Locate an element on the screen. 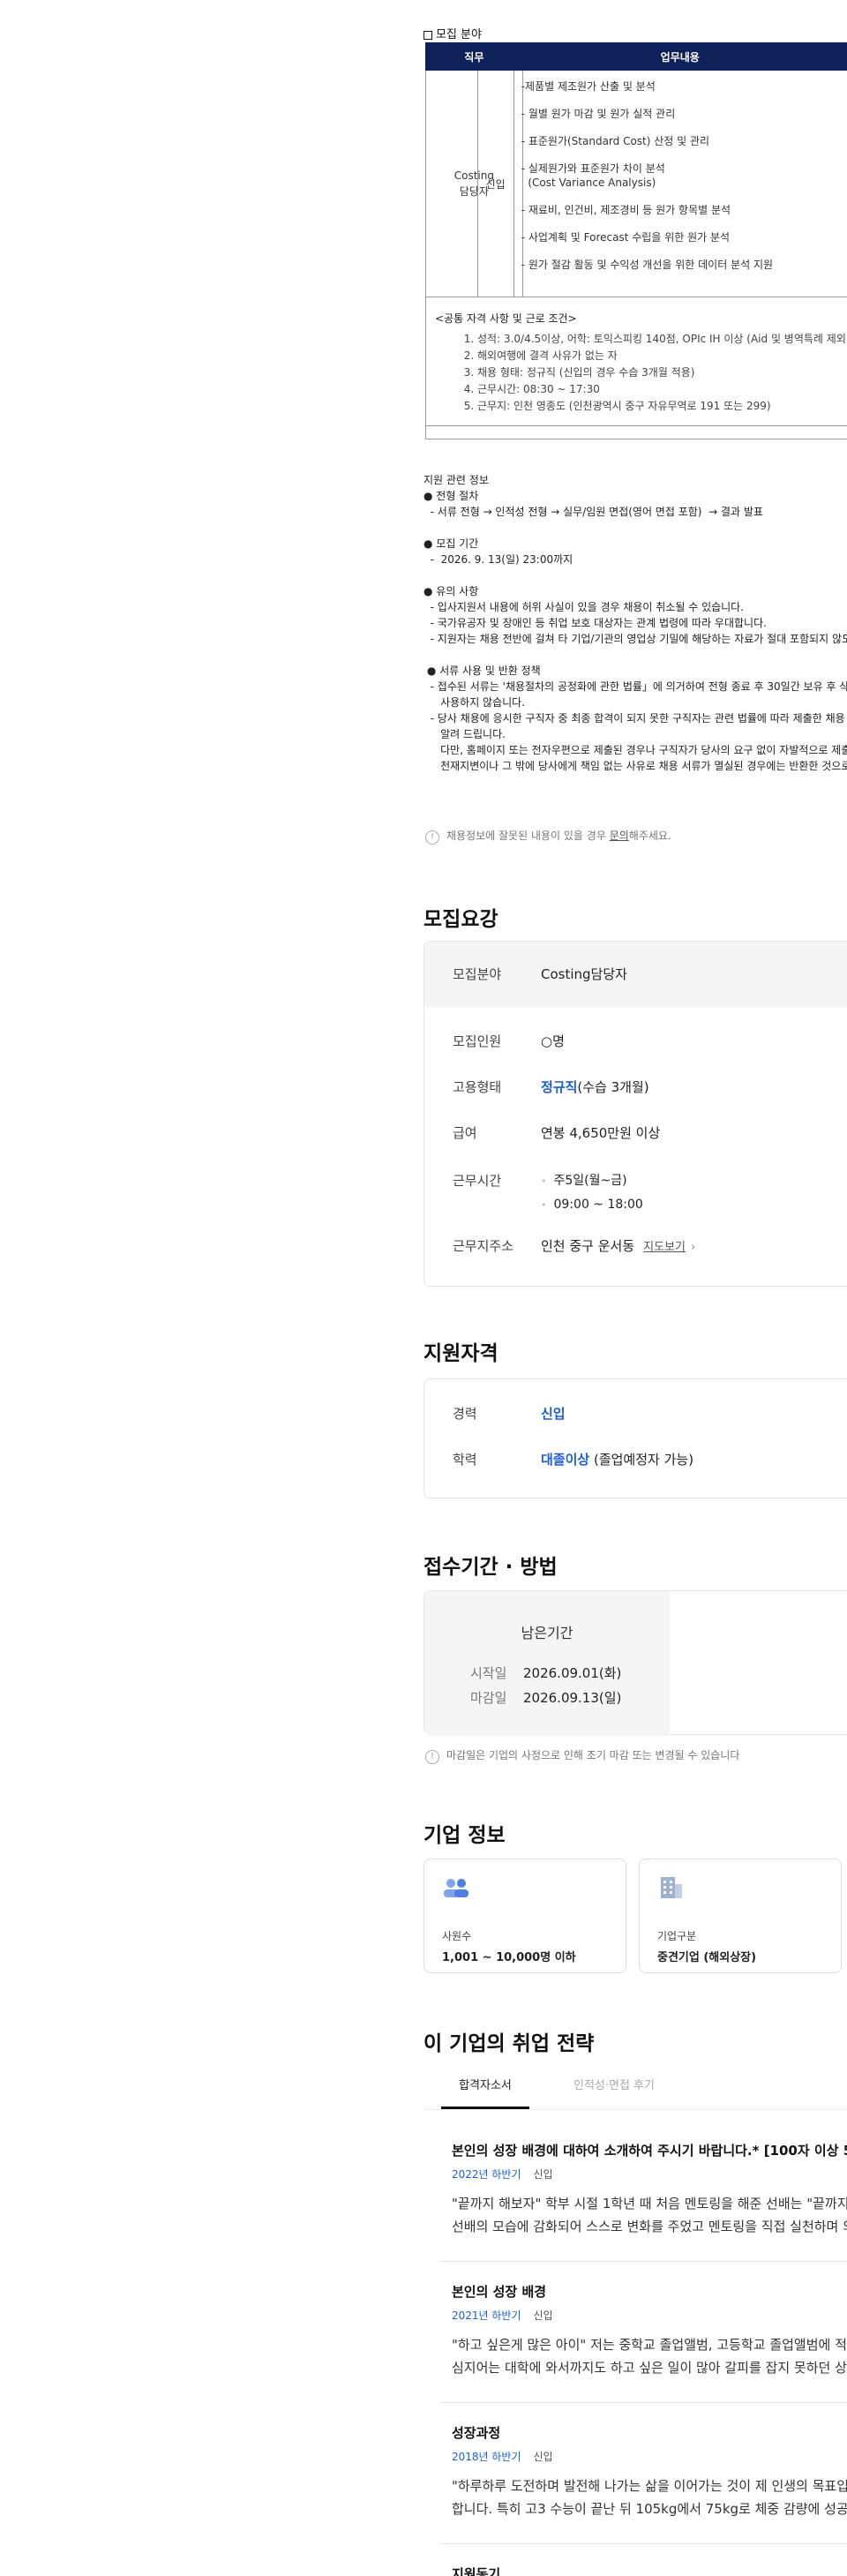  essay-line-2: 선배의 모습에 감화되어 스스로 변화를 주었고 멘토링을 직접 실천하며 의 is located at coordinates (649, 2226).